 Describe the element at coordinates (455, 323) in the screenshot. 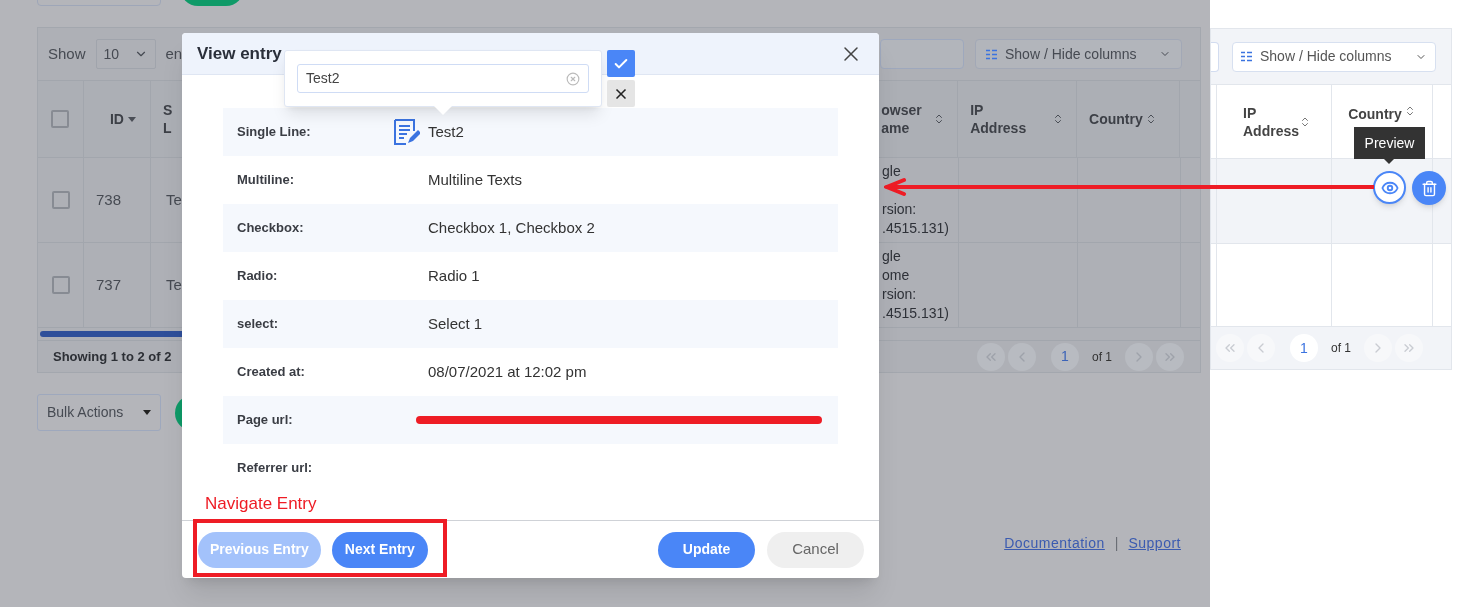

I see `field-value: Select 1` at that location.